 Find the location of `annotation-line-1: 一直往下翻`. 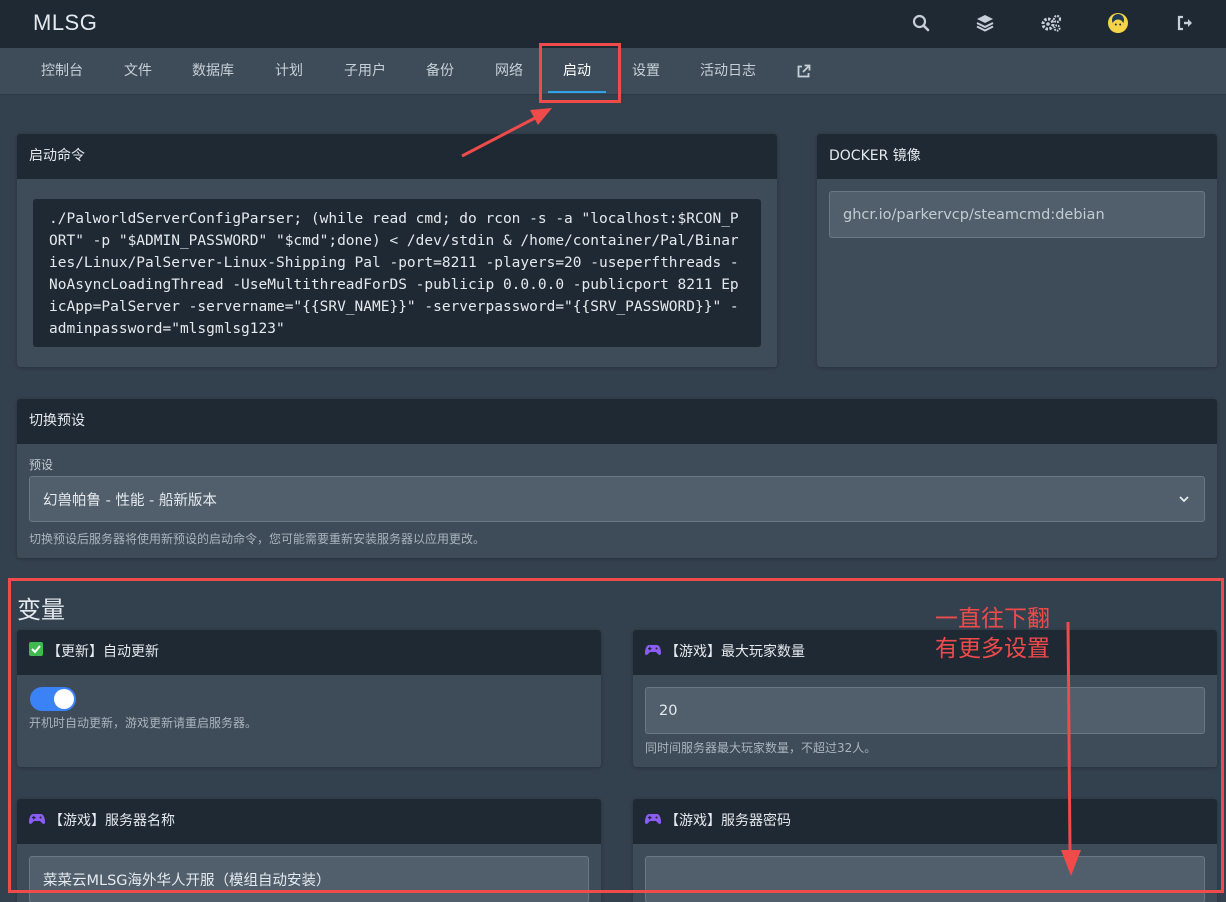

annotation-line-1: 一直往下翻 is located at coordinates (992, 619).